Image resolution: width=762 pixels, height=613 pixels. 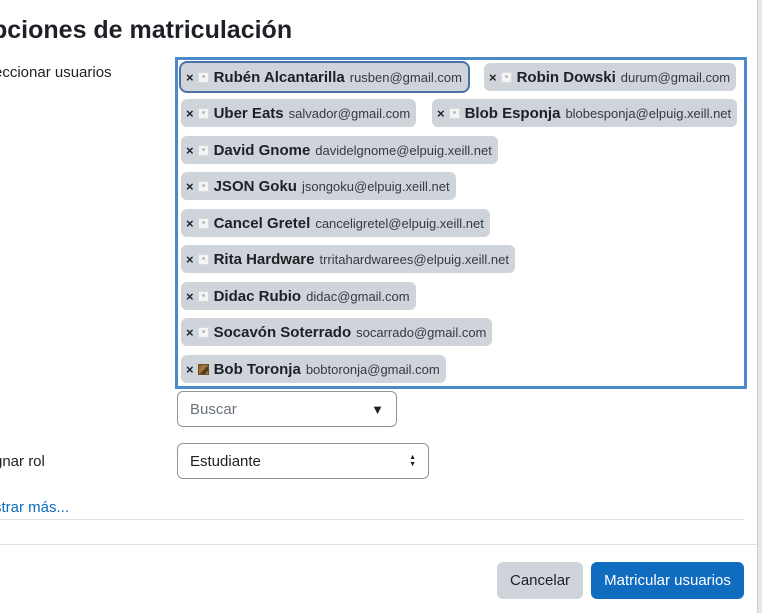 I want to click on user-email: durum@gmail.com, so click(x=675, y=77).